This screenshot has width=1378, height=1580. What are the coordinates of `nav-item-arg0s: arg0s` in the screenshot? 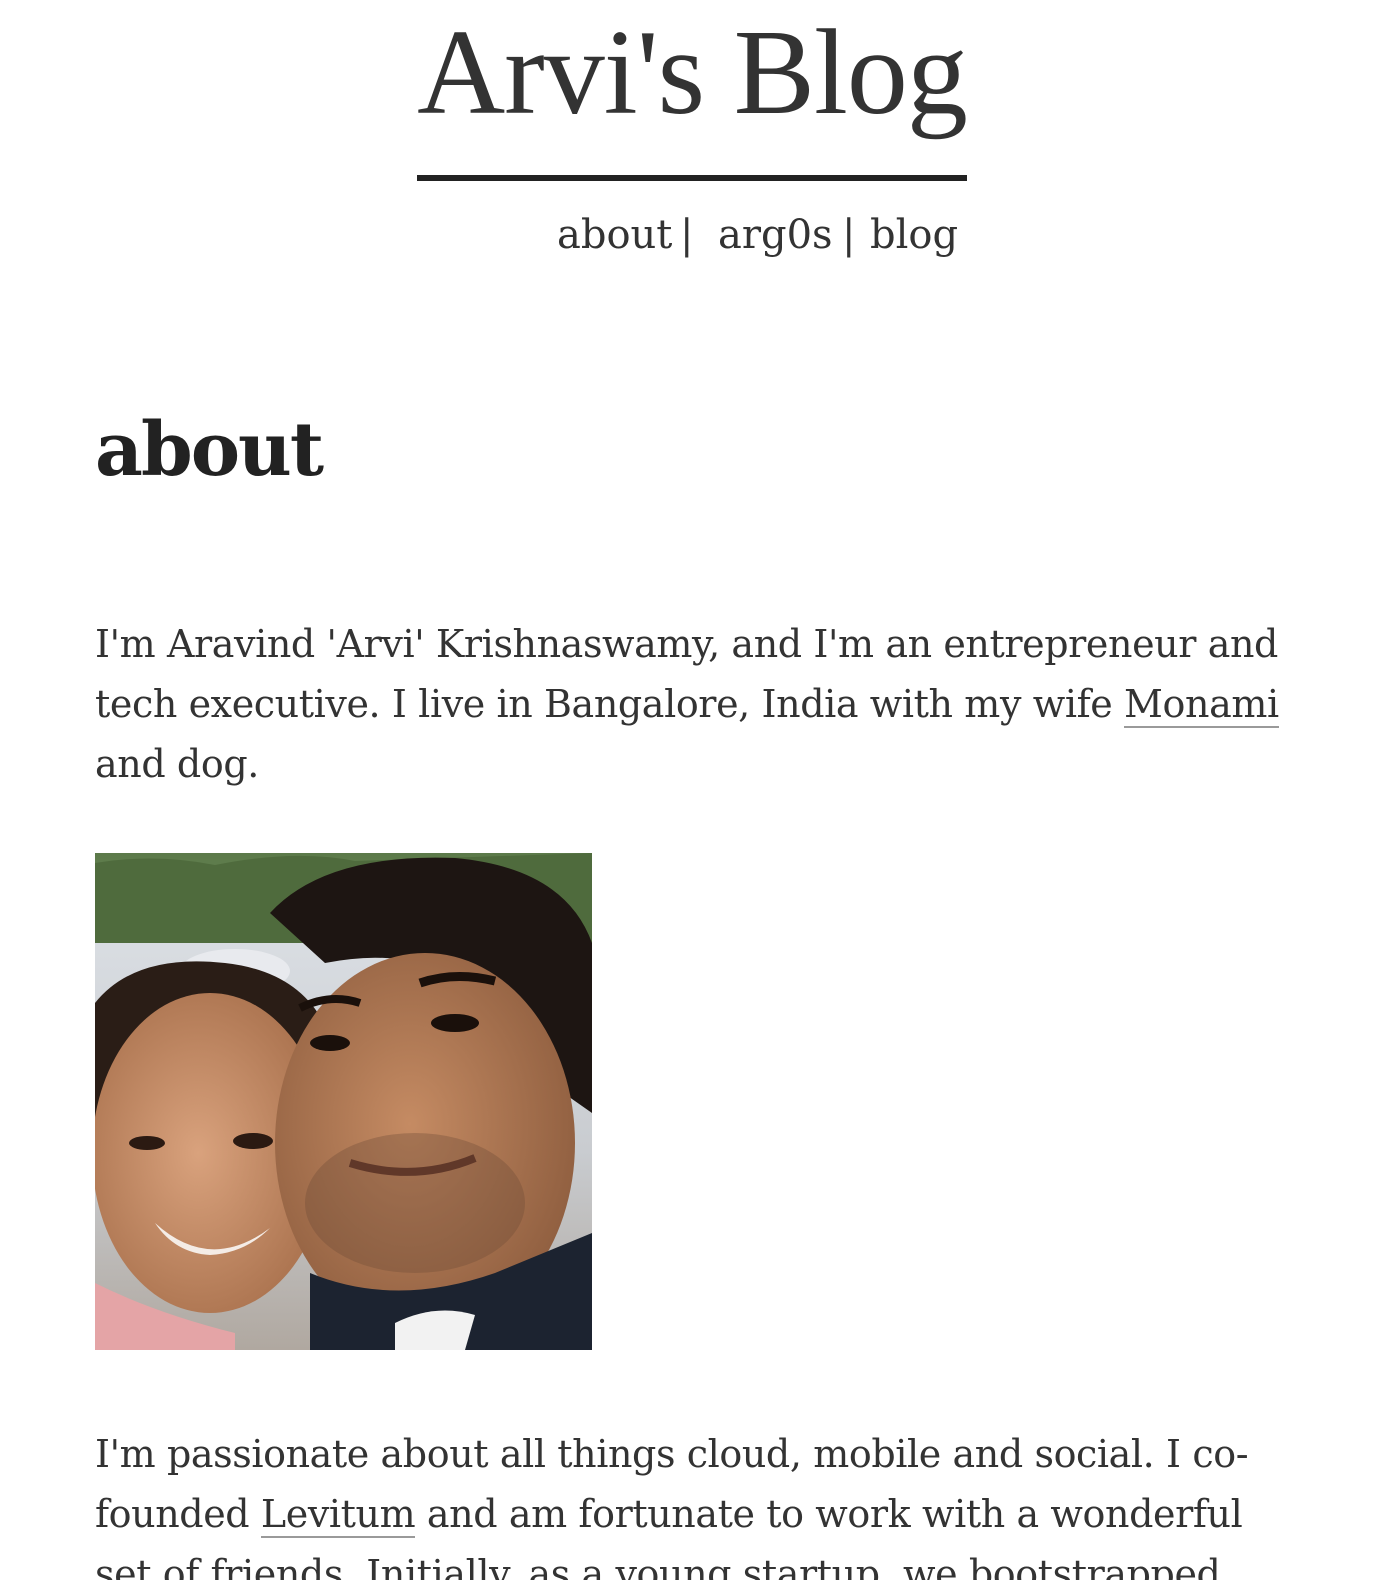 It's located at (775, 235).